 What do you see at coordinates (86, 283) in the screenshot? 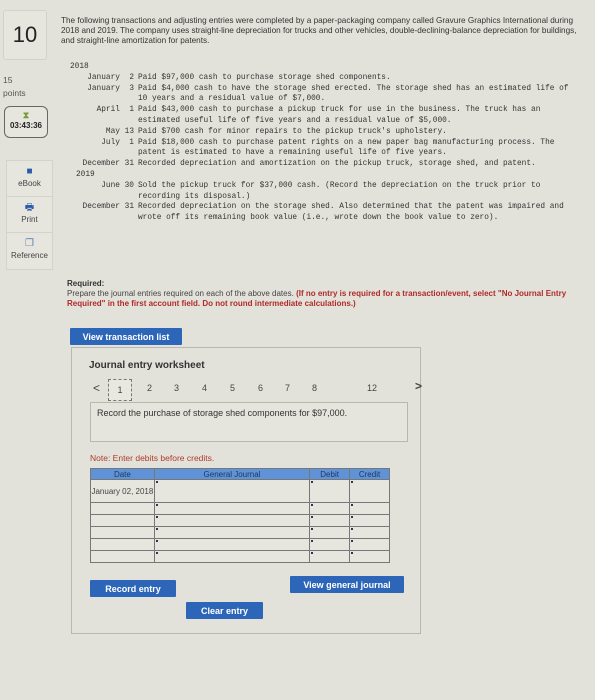
I see `required-label: Required:` at bounding box center [86, 283].